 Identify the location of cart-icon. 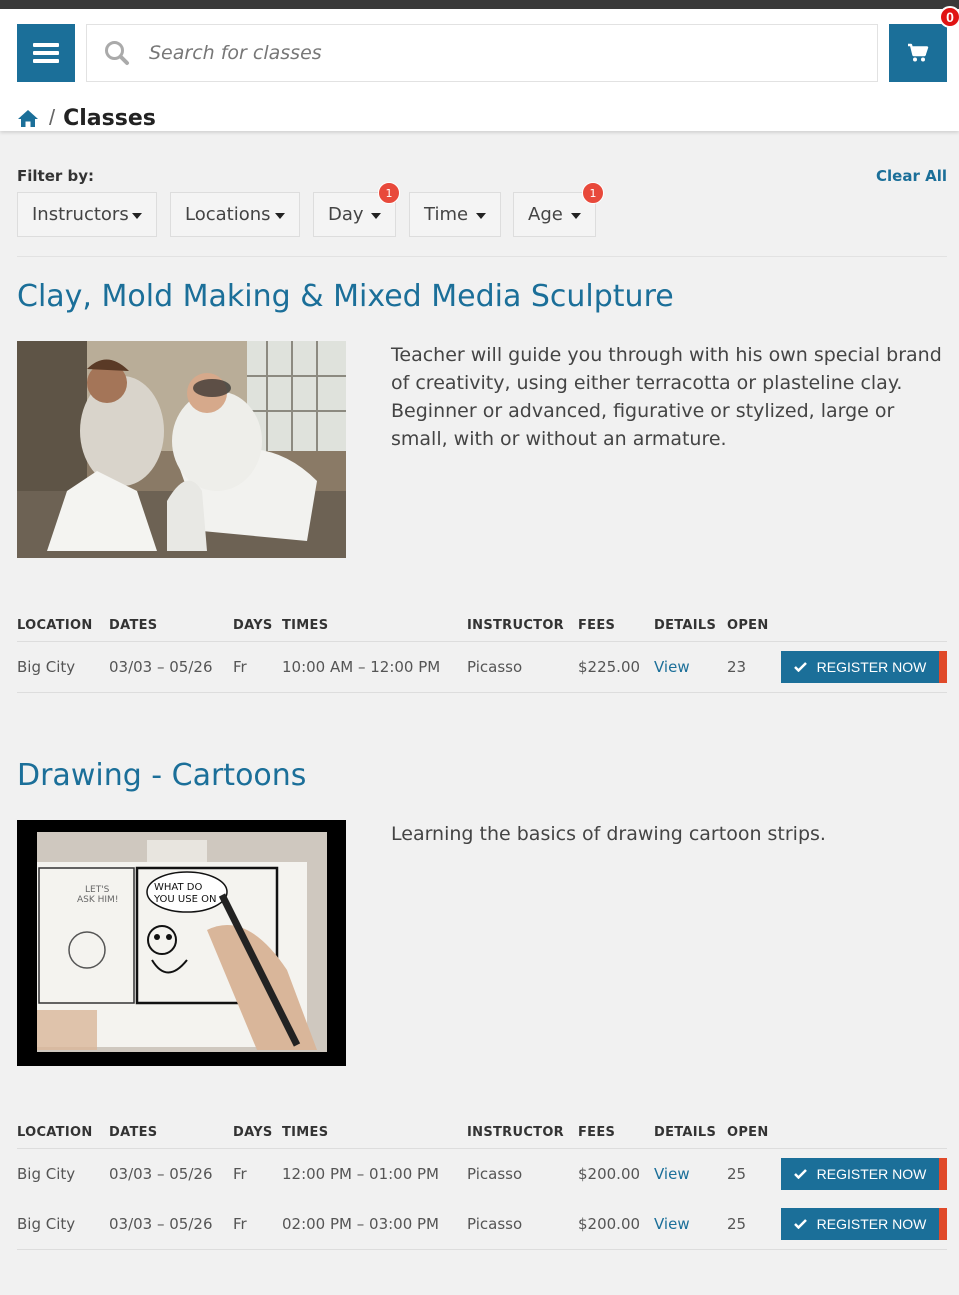
(918, 52).